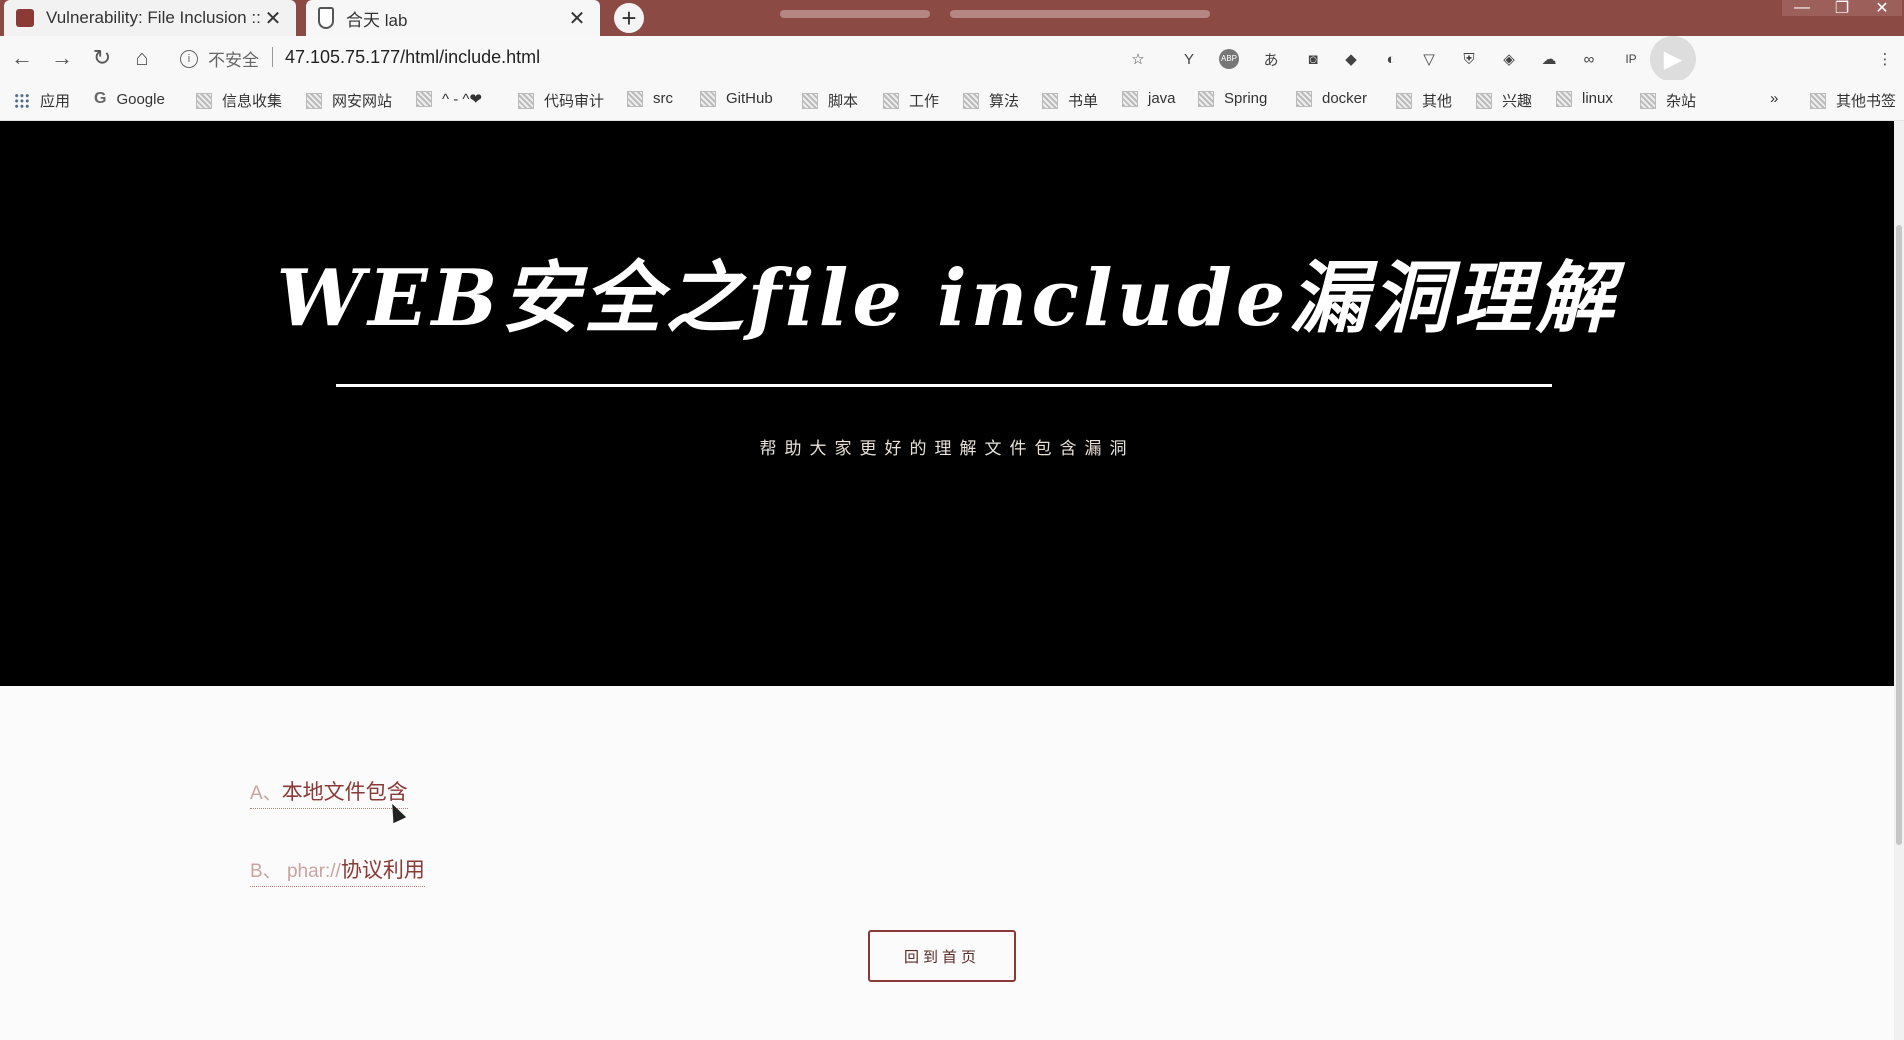  Describe the element at coordinates (25, 18) in the screenshot. I see `dvwa-favicon-icon` at that location.